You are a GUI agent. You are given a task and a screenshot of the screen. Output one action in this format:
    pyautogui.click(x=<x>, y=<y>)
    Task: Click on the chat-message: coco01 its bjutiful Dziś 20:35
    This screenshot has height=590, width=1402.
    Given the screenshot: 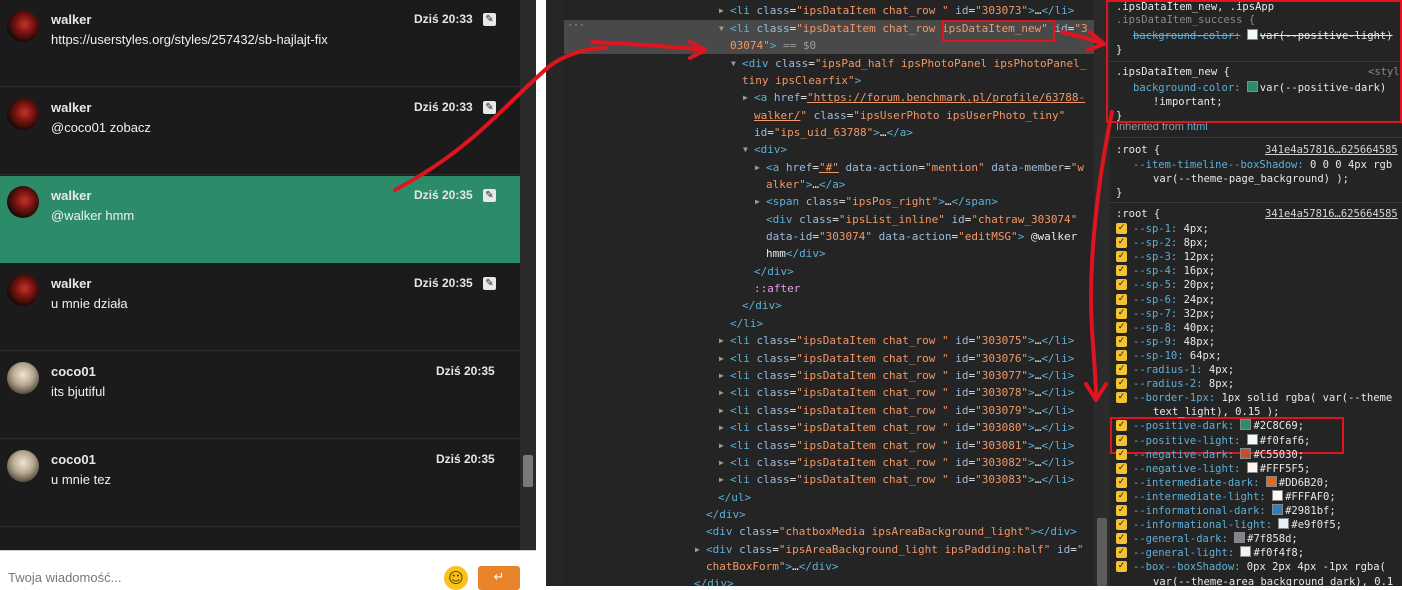 What is the action you would take?
    pyautogui.click(x=260, y=395)
    